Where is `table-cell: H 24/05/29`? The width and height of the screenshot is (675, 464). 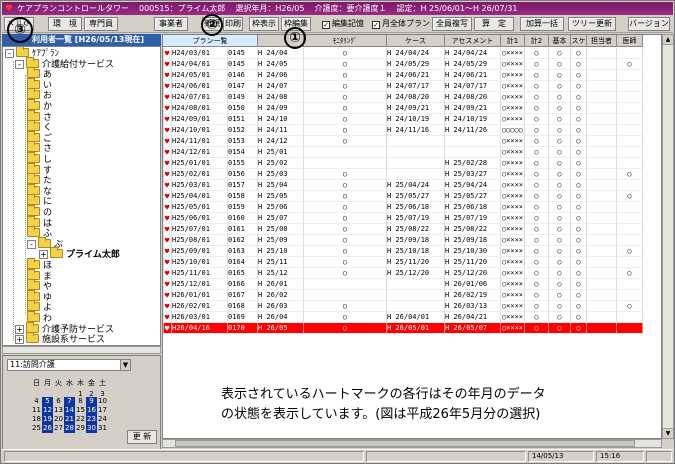
table-cell: H 24/05/29 is located at coordinates (416, 64).